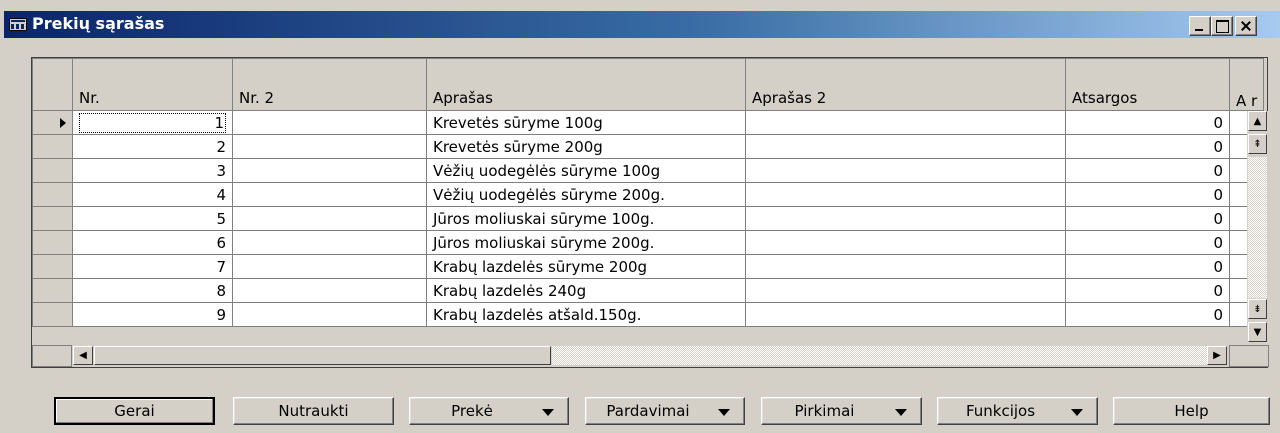  Describe the element at coordinates (83, 355) in the screenshot. I see `triangle-left-icon: ◀` at that location.